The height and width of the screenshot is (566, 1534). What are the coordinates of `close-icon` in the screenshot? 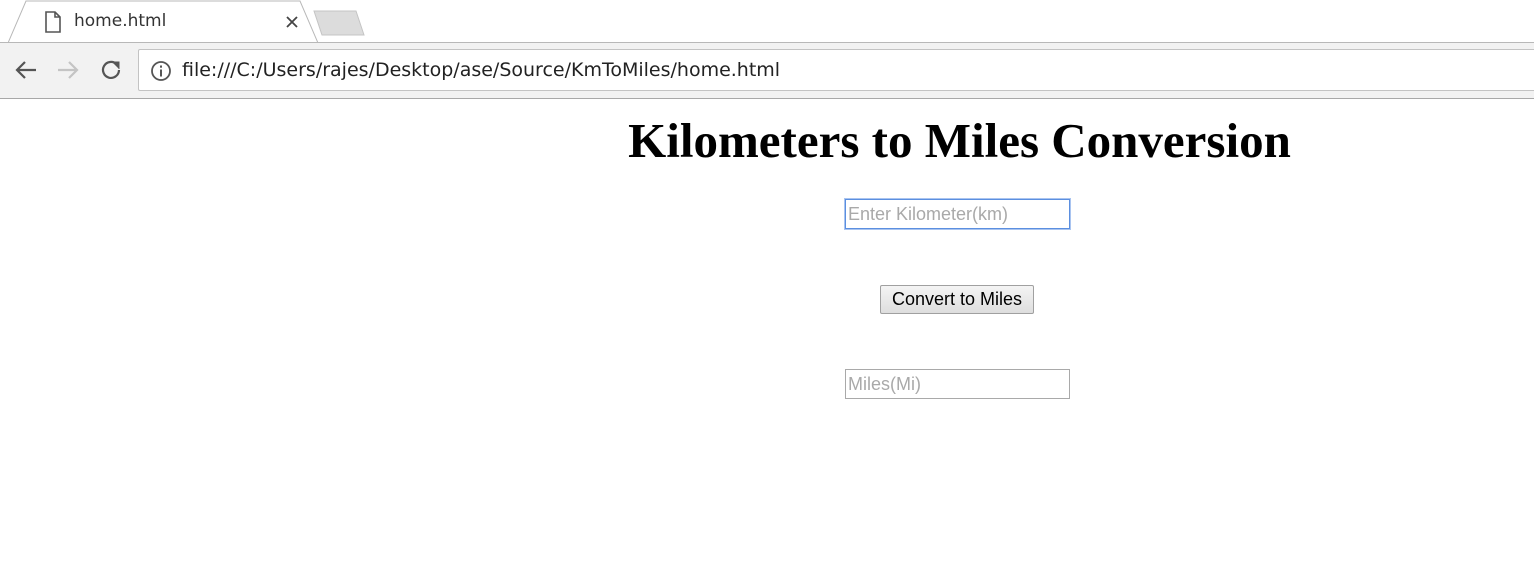 It's located at (292, 22).